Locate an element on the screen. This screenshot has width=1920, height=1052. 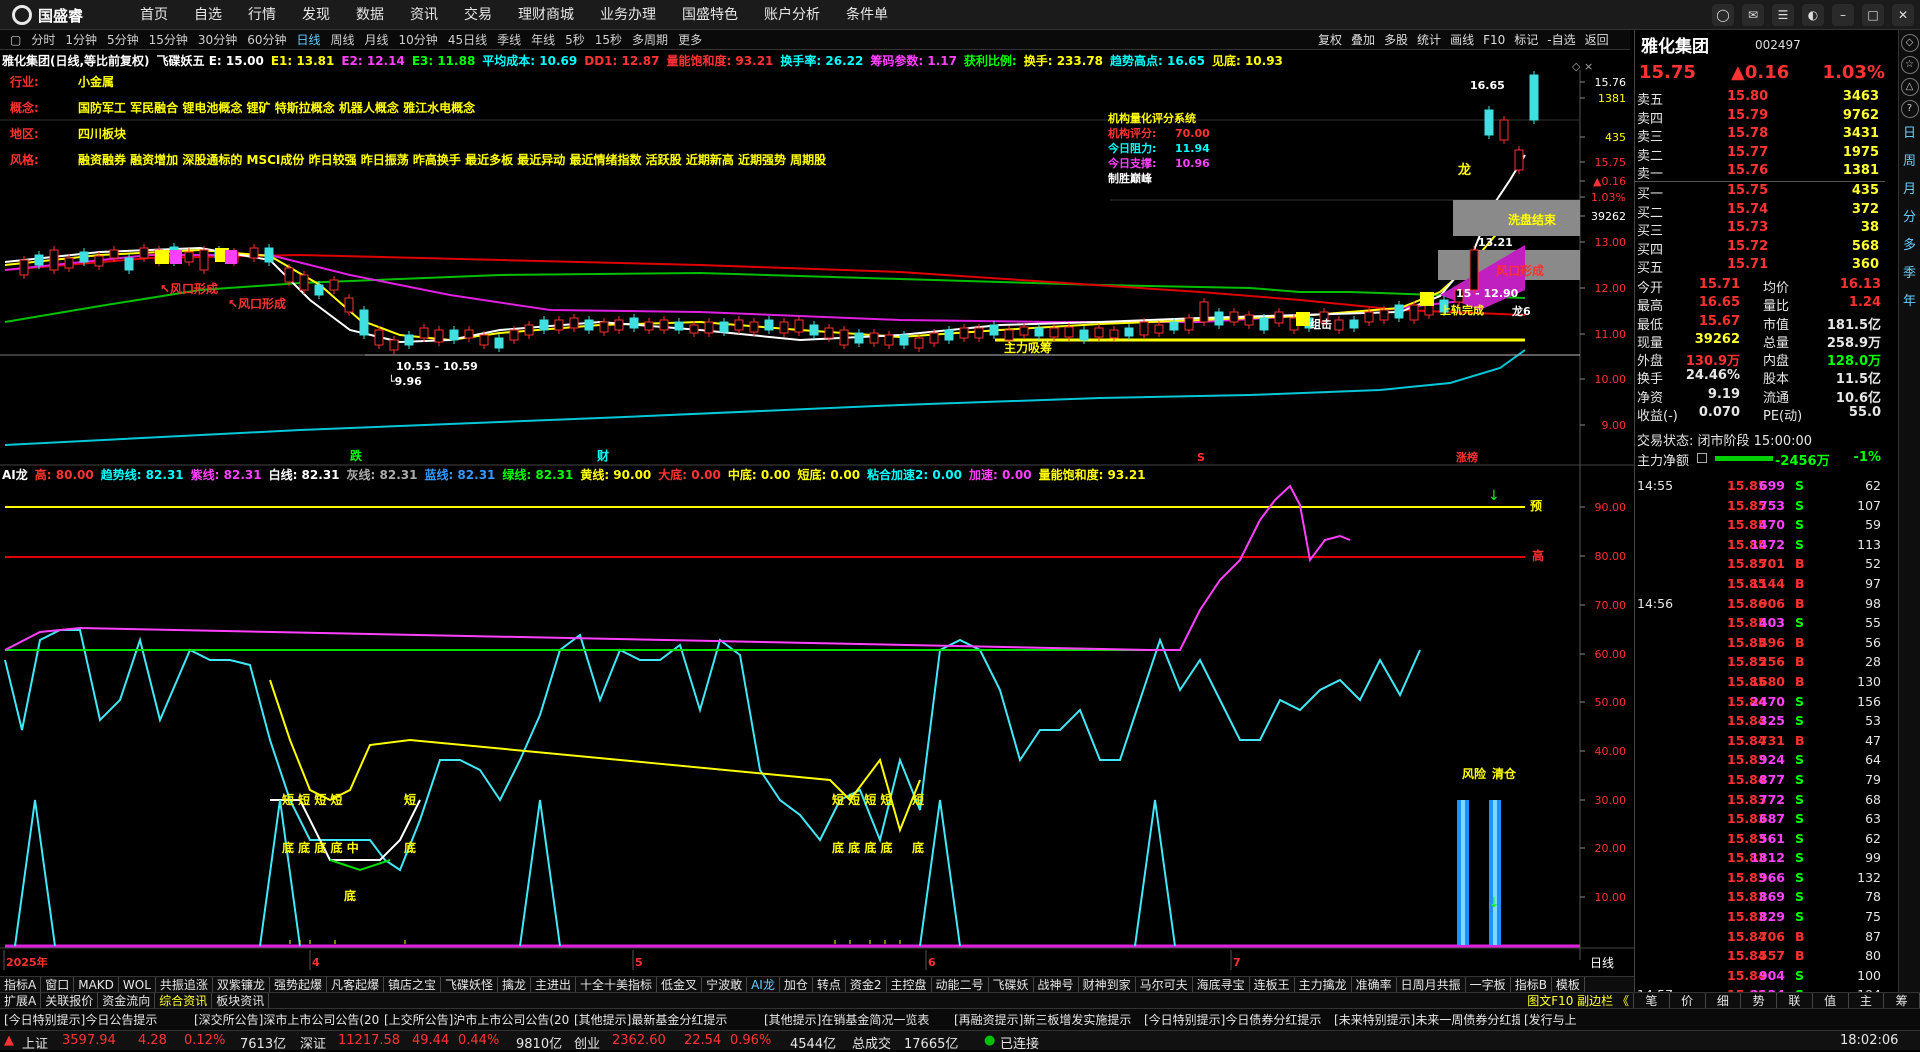
side-icon-9: 季 is located at coordinates (1910, 274).